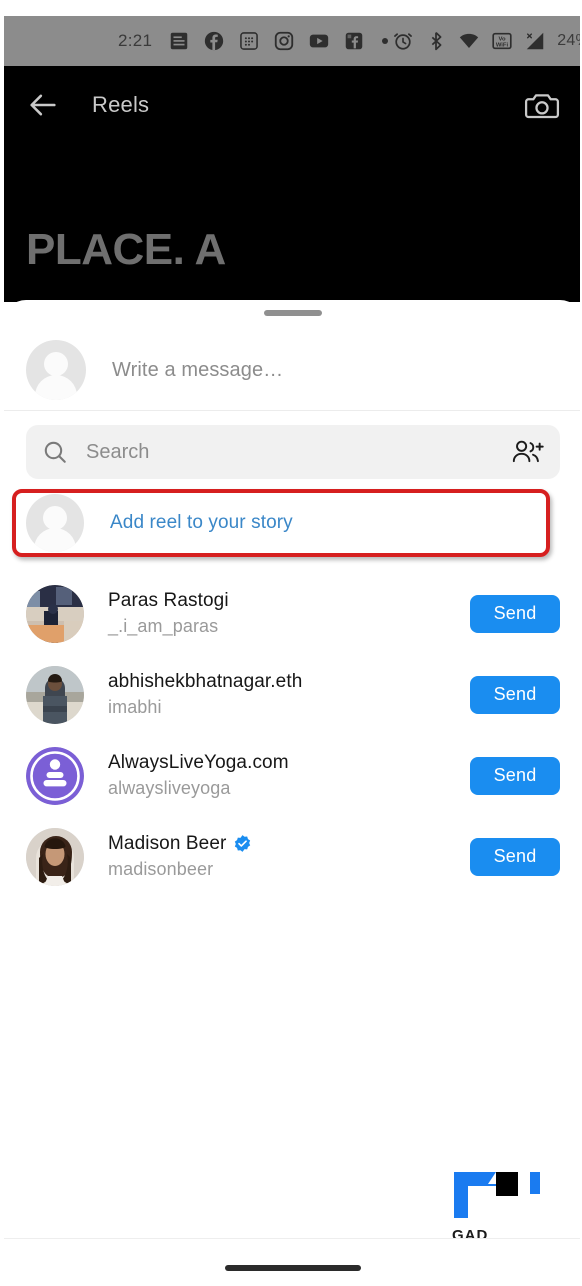 The width and height of the screenshot is (582, 1286). What do you see at coordinates (289, 613) in the screenshot?
I see `contact-text: Paras Rastogi _.i_am_paras` at bounding box center [289, 613].